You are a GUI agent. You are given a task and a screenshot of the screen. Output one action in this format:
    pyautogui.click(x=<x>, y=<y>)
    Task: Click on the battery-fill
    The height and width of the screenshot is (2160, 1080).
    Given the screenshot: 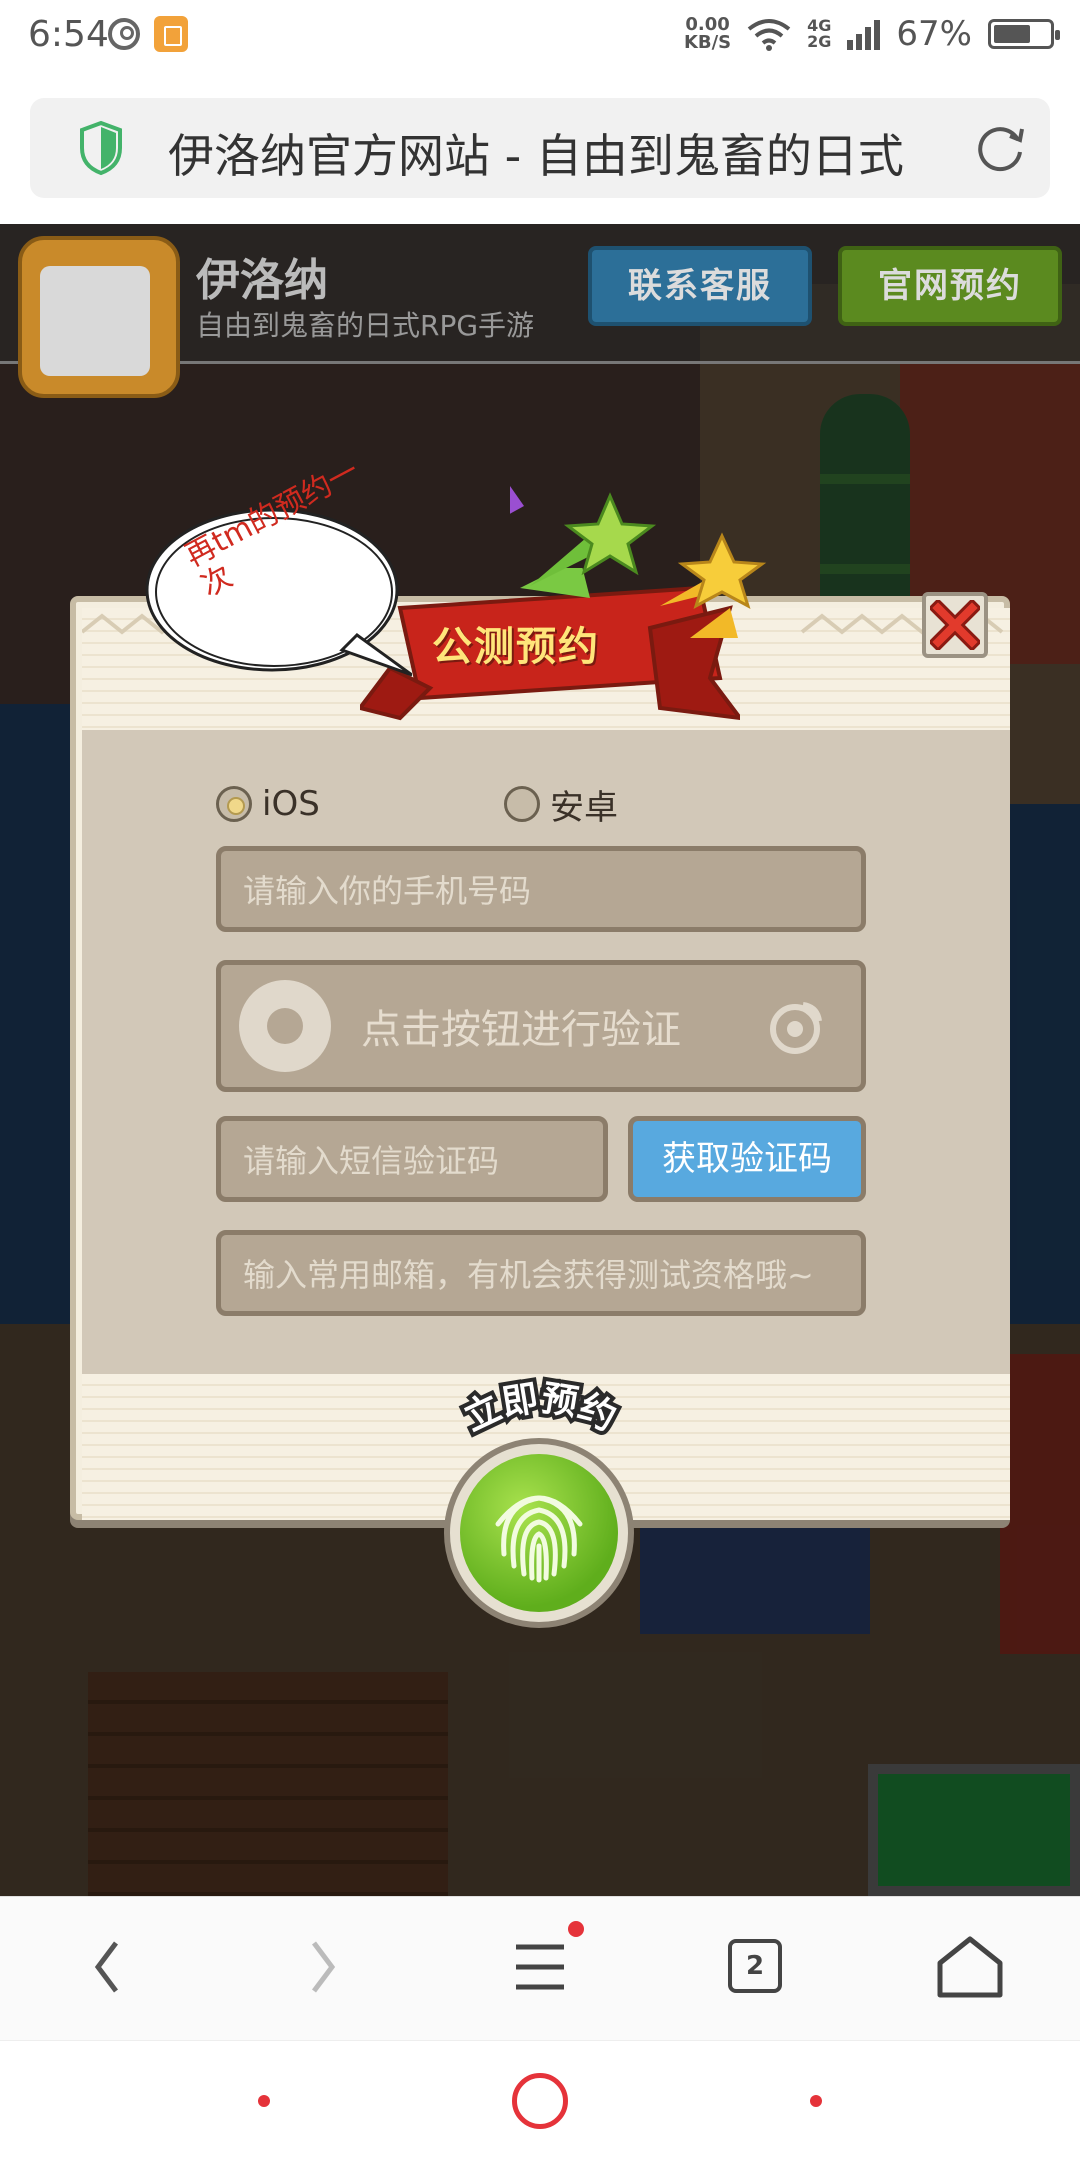 What is the action you would take?
    pyautogui.click(x=1012, y=34)
    